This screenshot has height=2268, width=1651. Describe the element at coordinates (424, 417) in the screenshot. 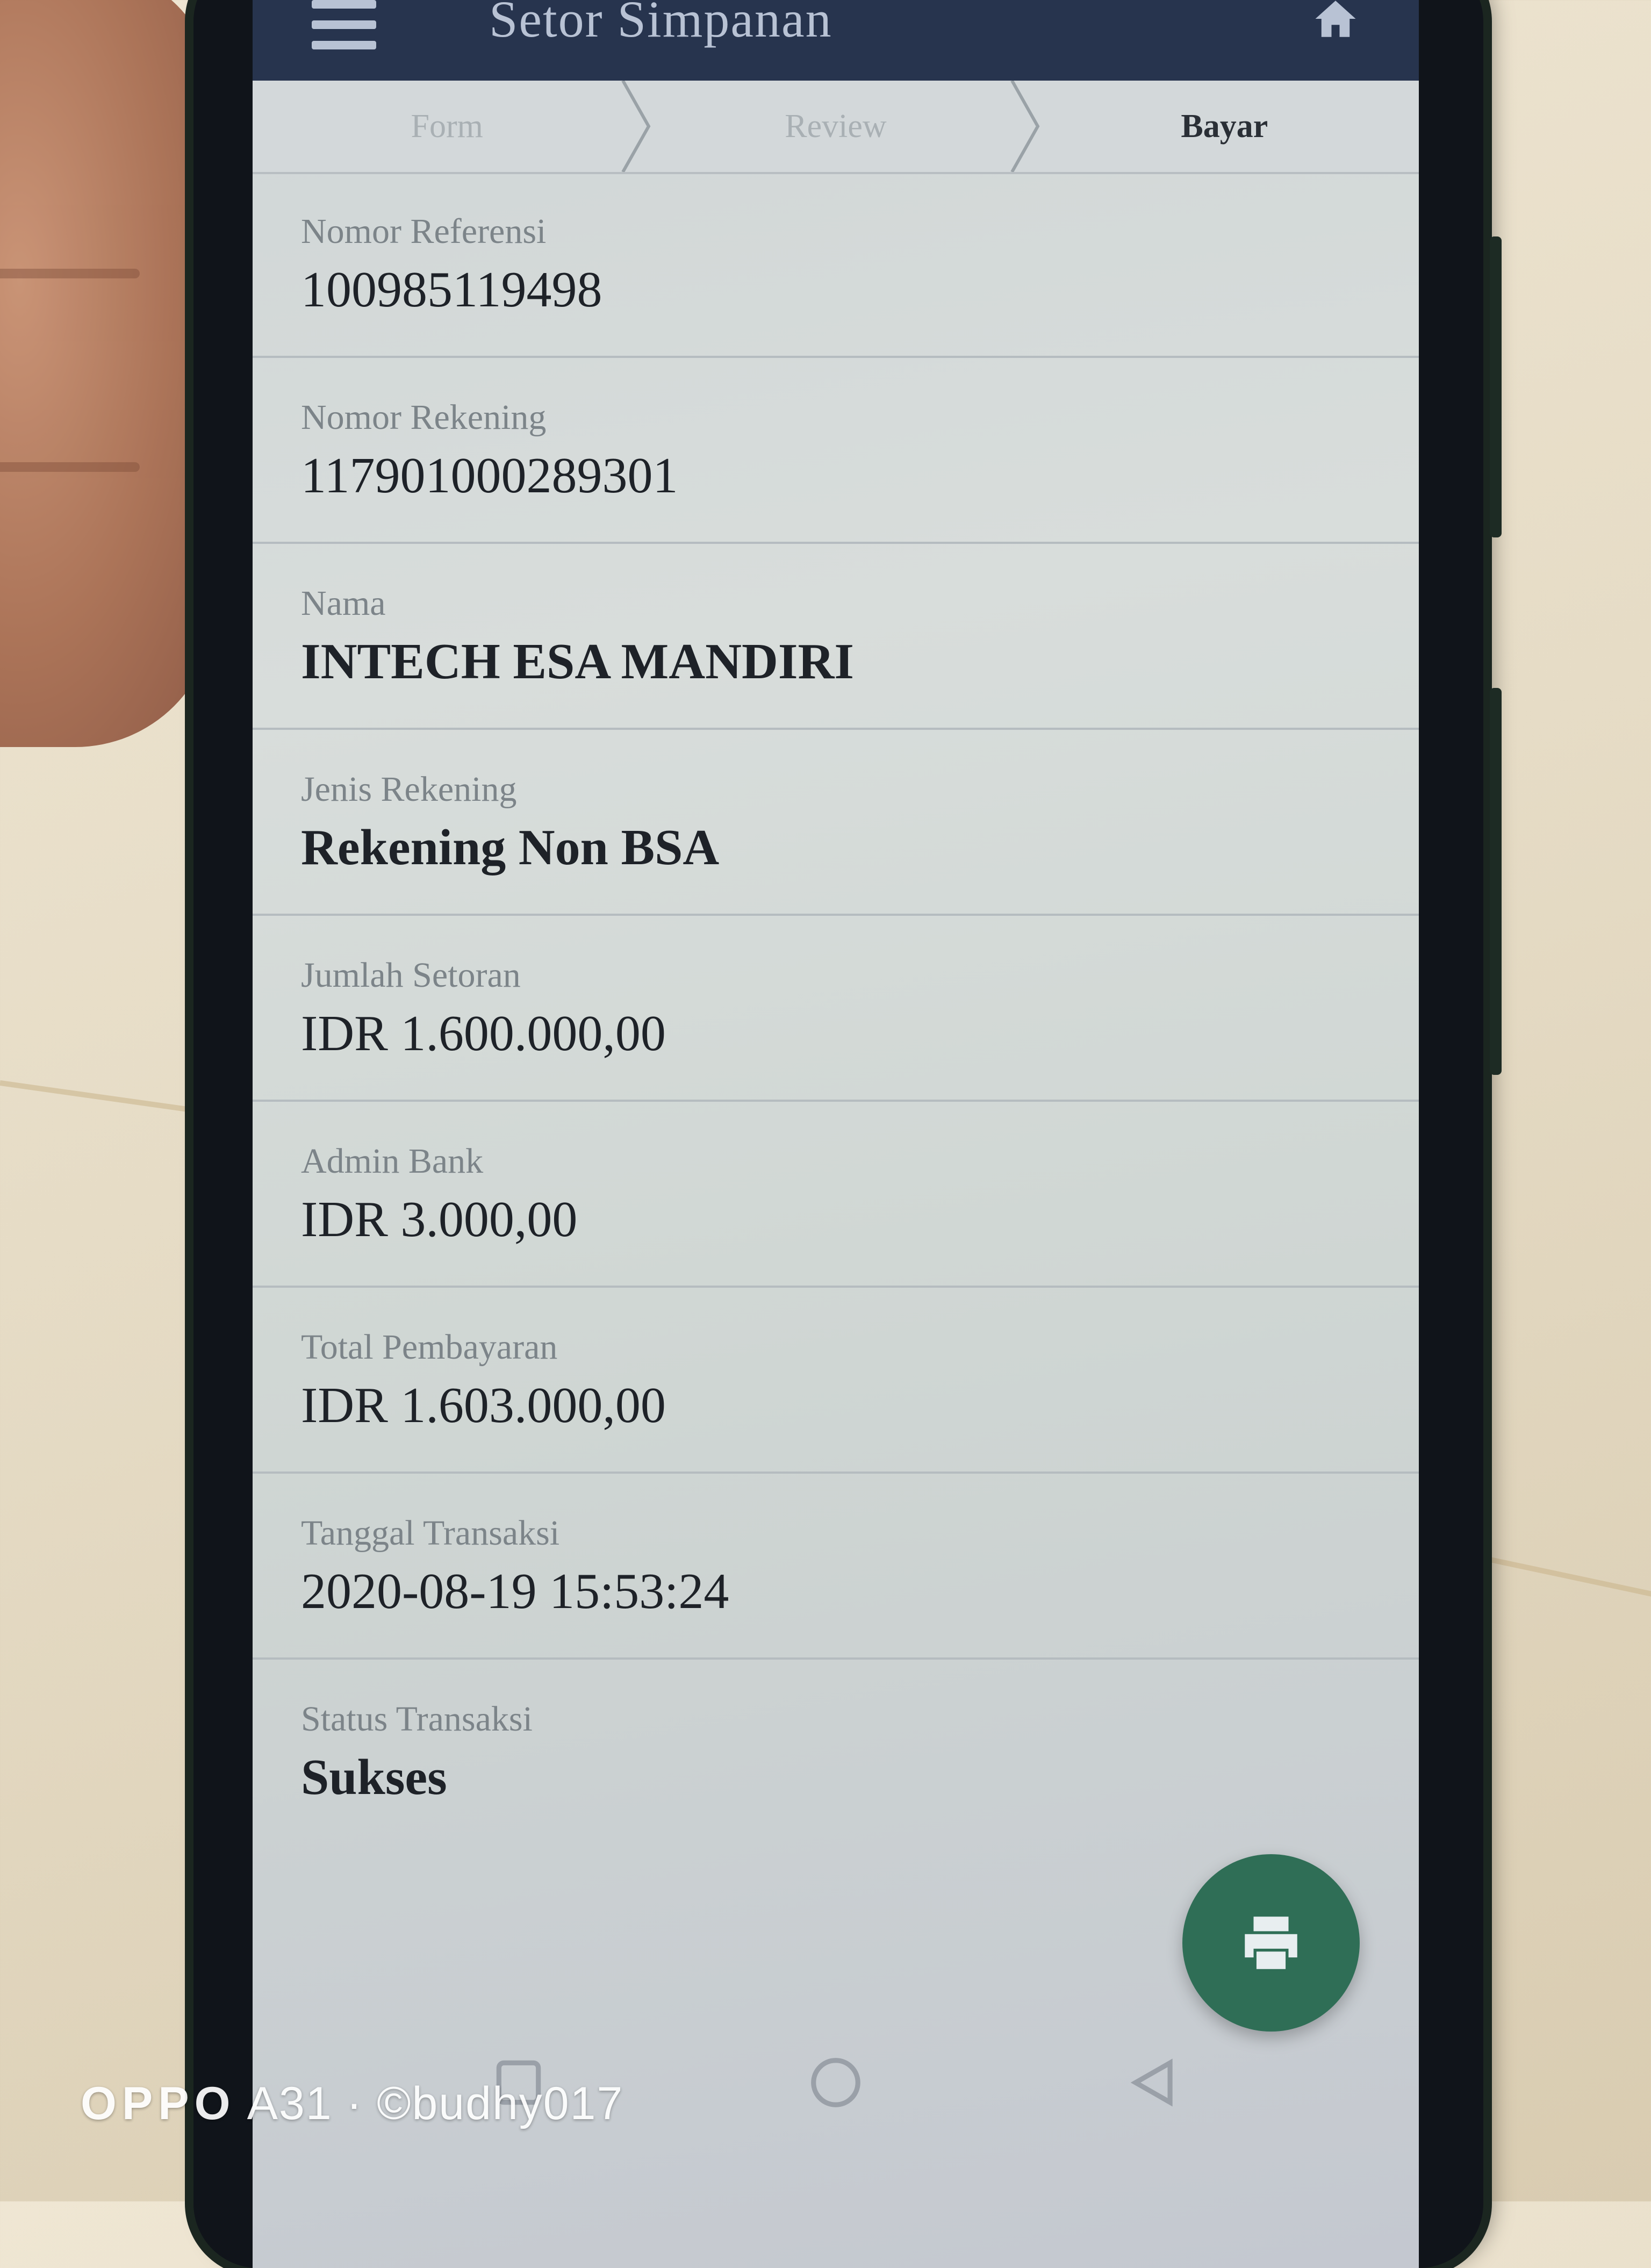

I see `detail-label: Nomor Rekening` at that location.